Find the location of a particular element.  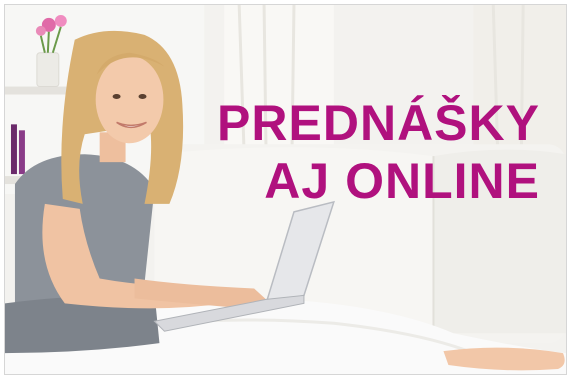

headline-line-1: PREDNÁŠKY is located at coordinates (378, 123).